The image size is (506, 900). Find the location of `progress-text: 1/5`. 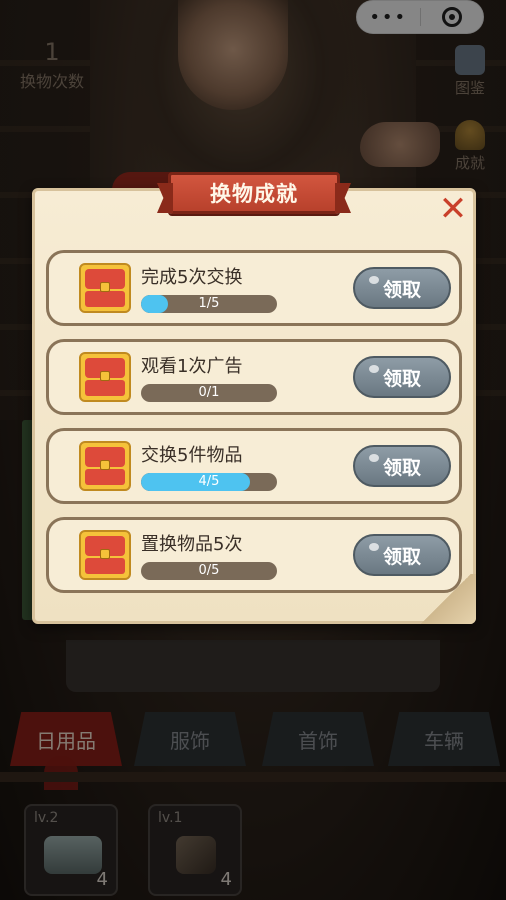

progress-text: 1/5 is located at coordinates (209, 303).